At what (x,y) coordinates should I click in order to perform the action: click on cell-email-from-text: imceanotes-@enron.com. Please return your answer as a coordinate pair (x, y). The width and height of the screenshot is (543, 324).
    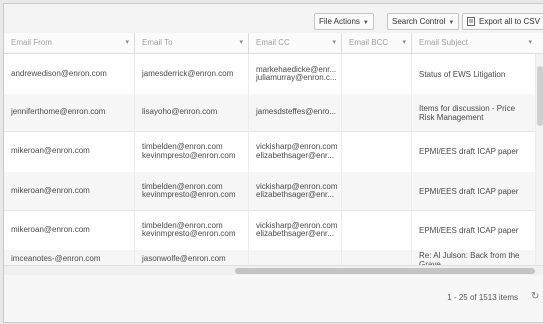
    Looking at the image, I should click on (56, 259).